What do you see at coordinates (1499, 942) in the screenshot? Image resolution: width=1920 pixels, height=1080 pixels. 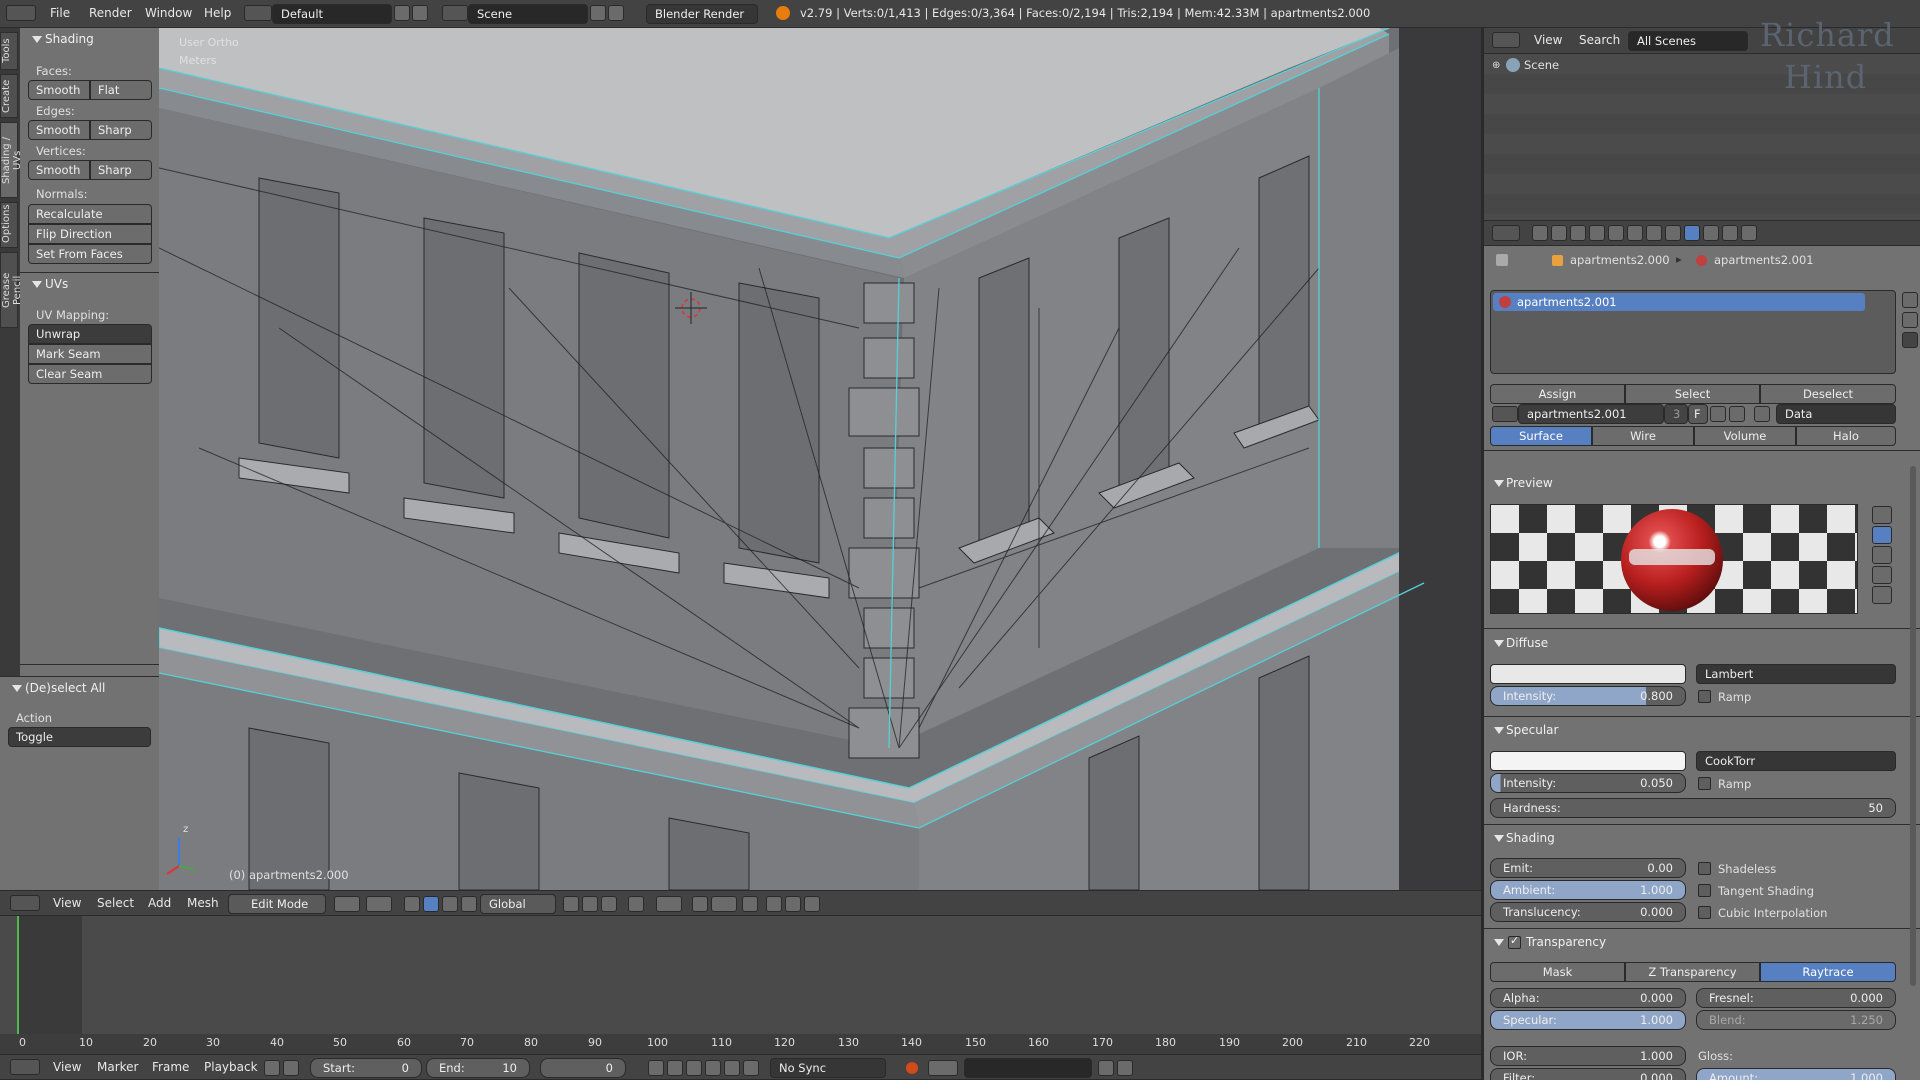 I see `transparency-collapse-icon` at bounding box center [1499, 942].